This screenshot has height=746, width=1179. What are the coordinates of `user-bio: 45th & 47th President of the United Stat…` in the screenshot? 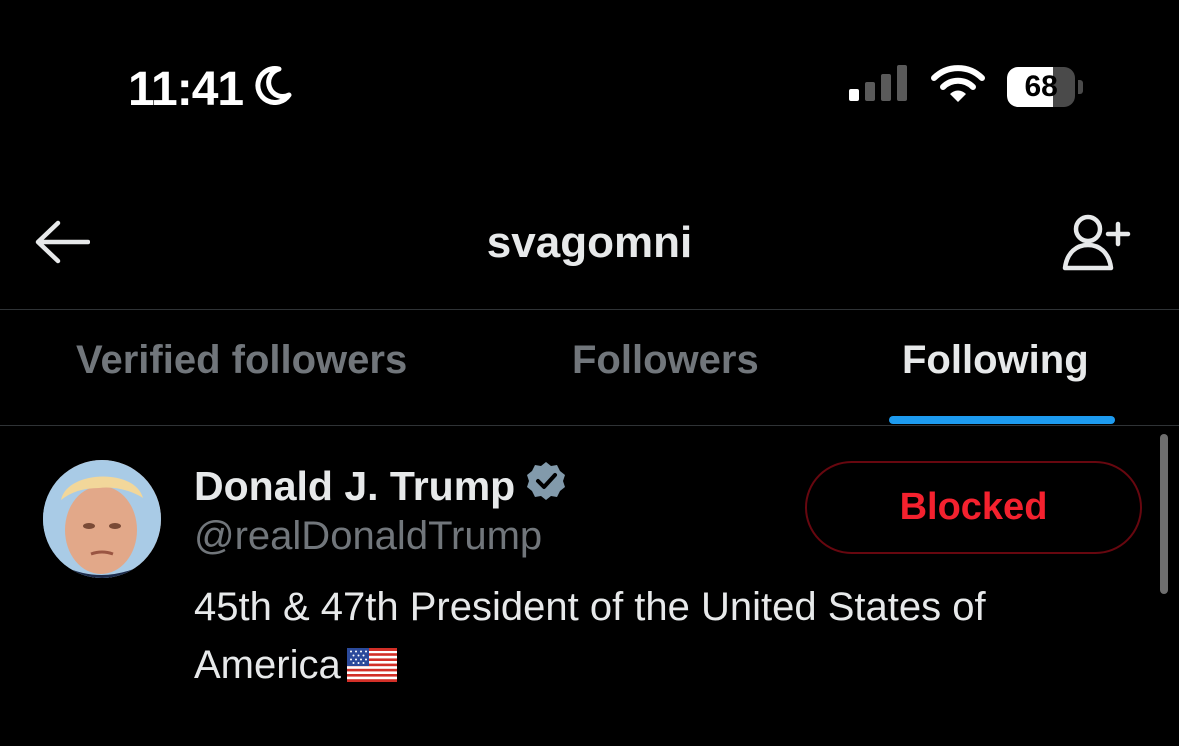 It's located at (659, 638).